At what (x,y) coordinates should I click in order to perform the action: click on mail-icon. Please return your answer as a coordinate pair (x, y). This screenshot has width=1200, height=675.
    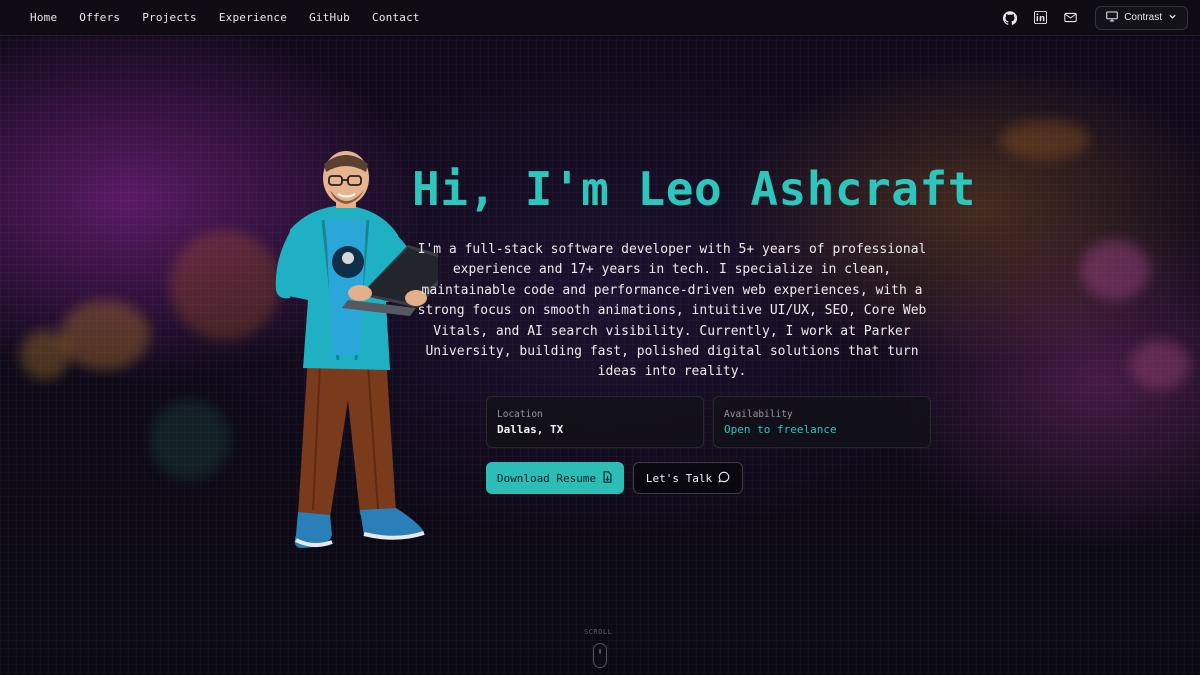
    Looking at the image, I should click on (1070, 18).